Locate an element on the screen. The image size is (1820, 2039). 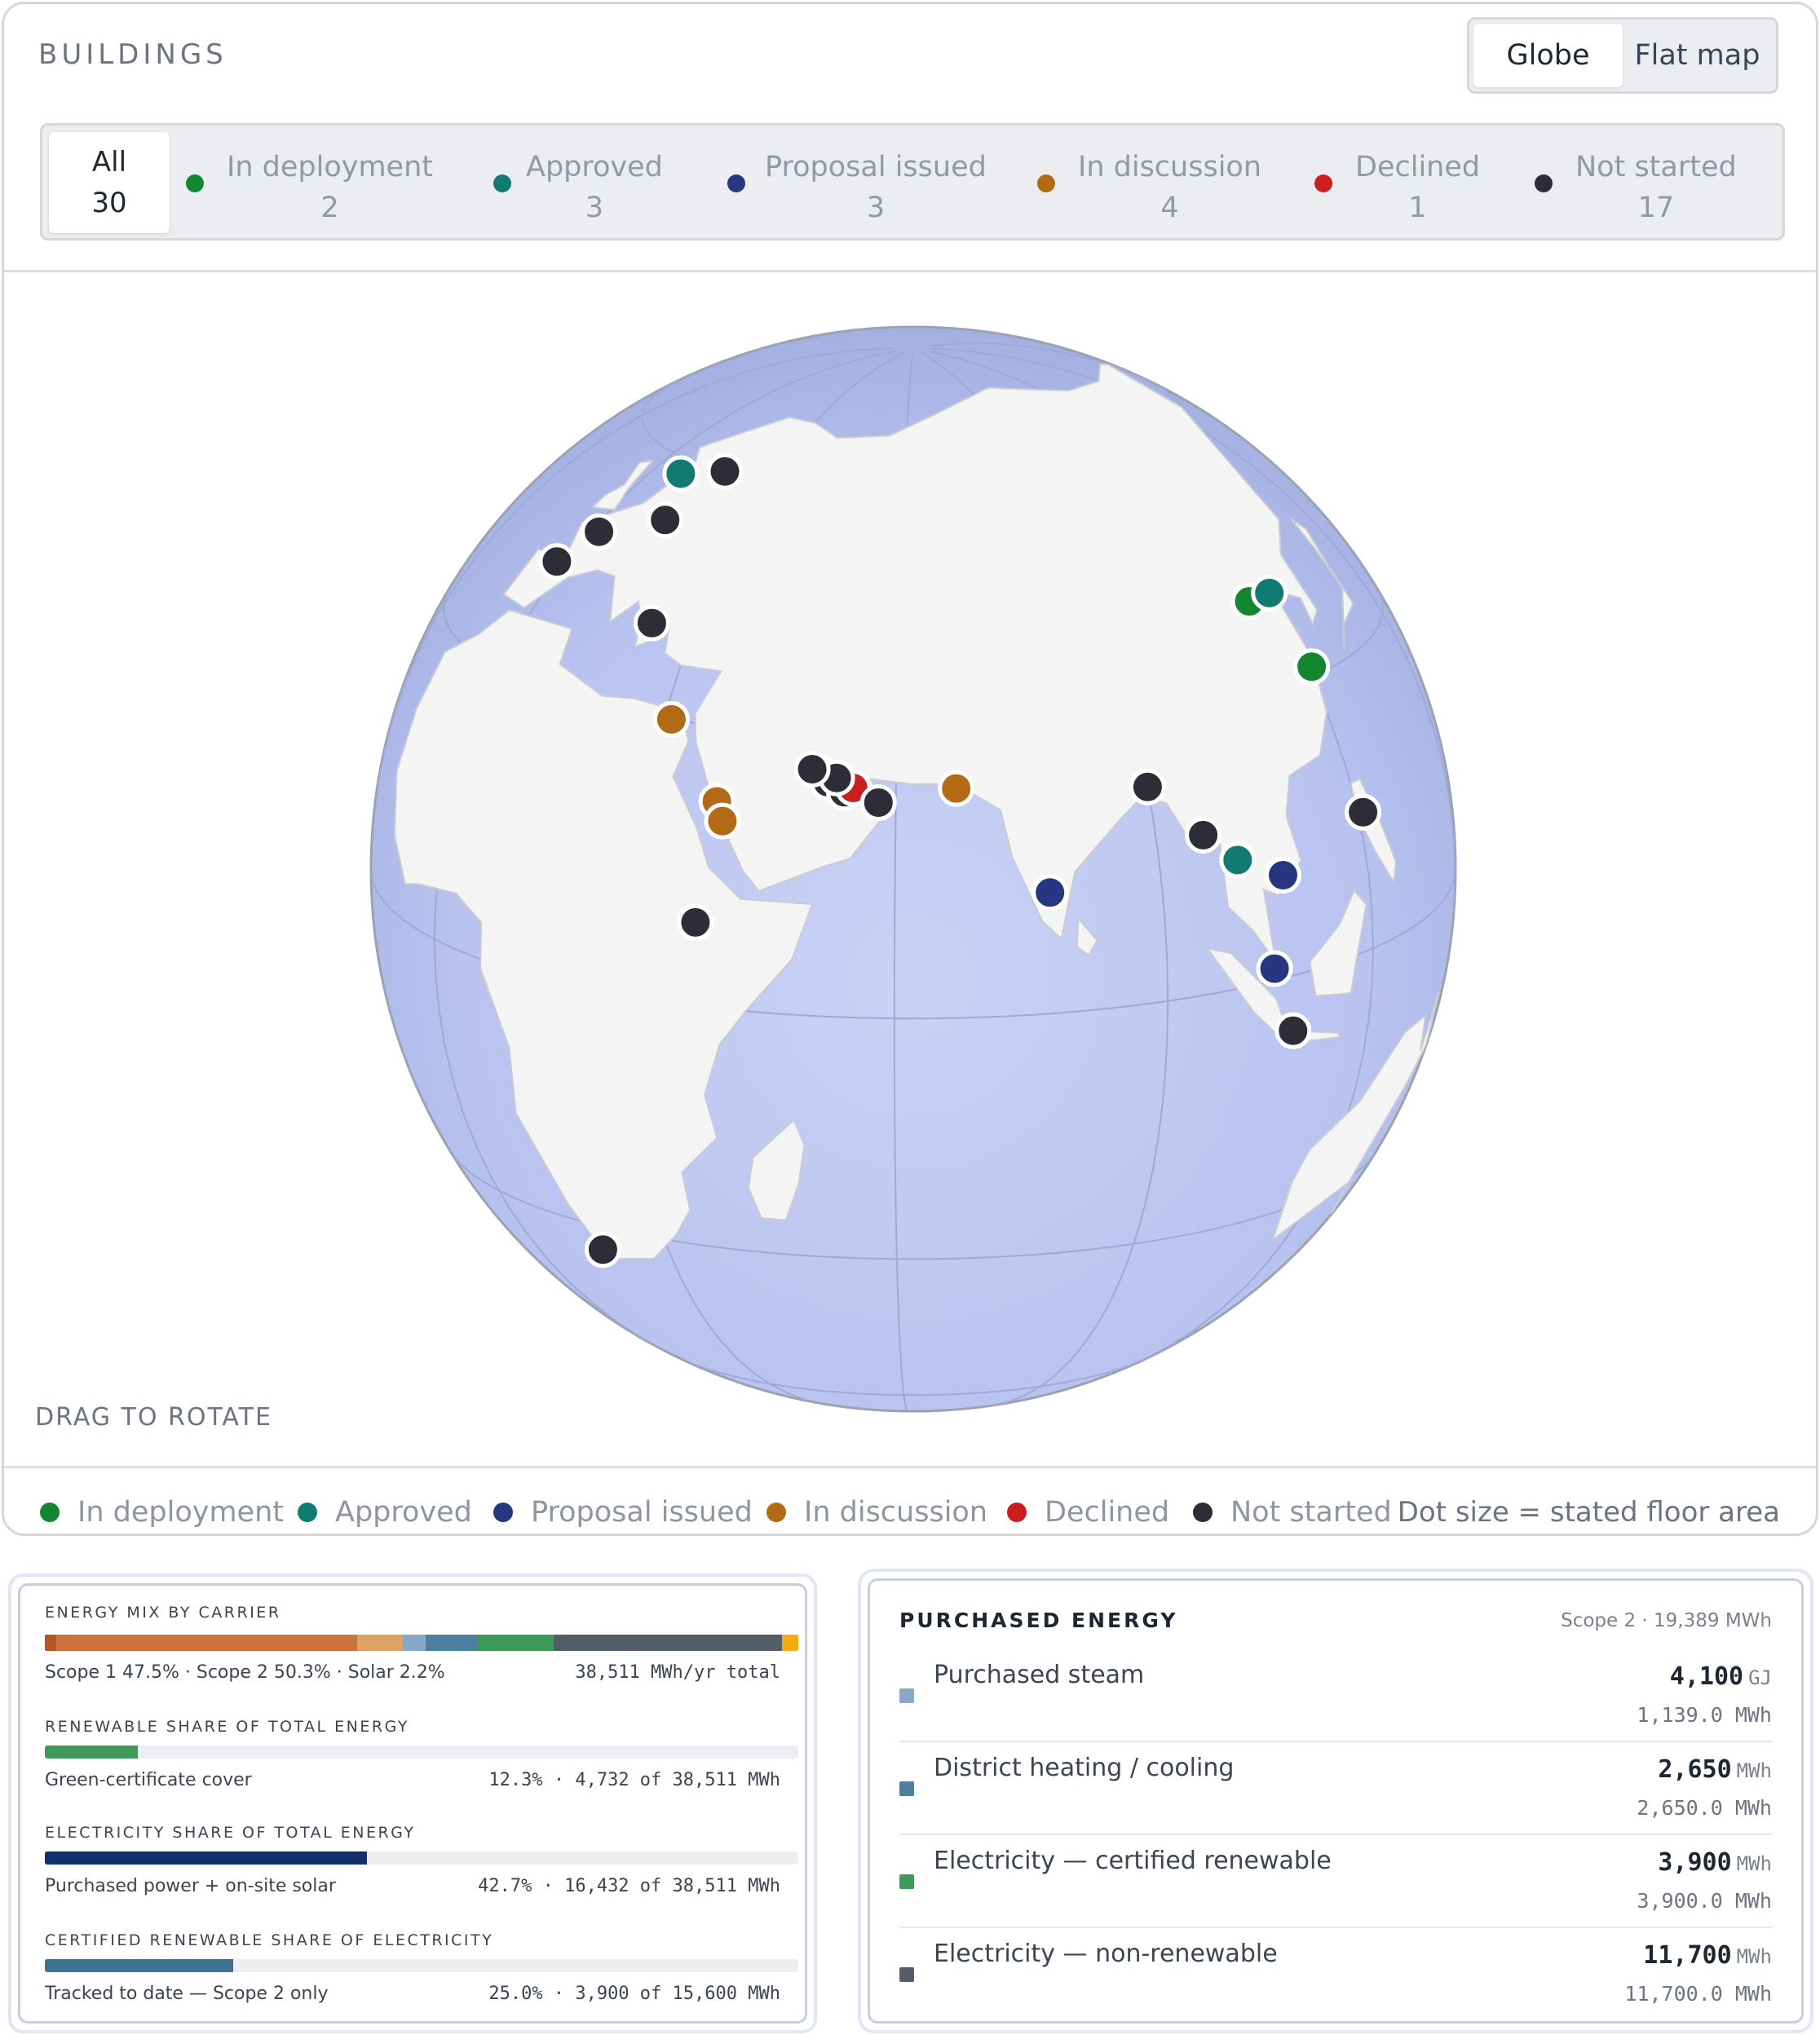
flat-map-view-button: Flat map is located at coordinates (1697, 56).